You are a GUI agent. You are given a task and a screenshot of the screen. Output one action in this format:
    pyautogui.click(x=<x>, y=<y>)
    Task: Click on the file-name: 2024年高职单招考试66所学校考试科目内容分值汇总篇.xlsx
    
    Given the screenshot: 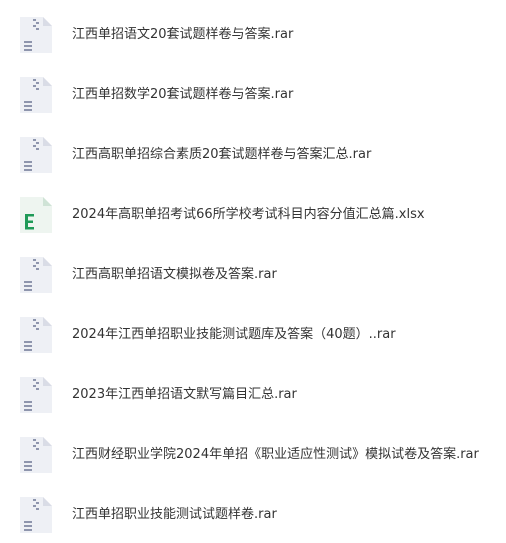 What is the action you would take?
    pyautogui.click(x=248, y=214)
    